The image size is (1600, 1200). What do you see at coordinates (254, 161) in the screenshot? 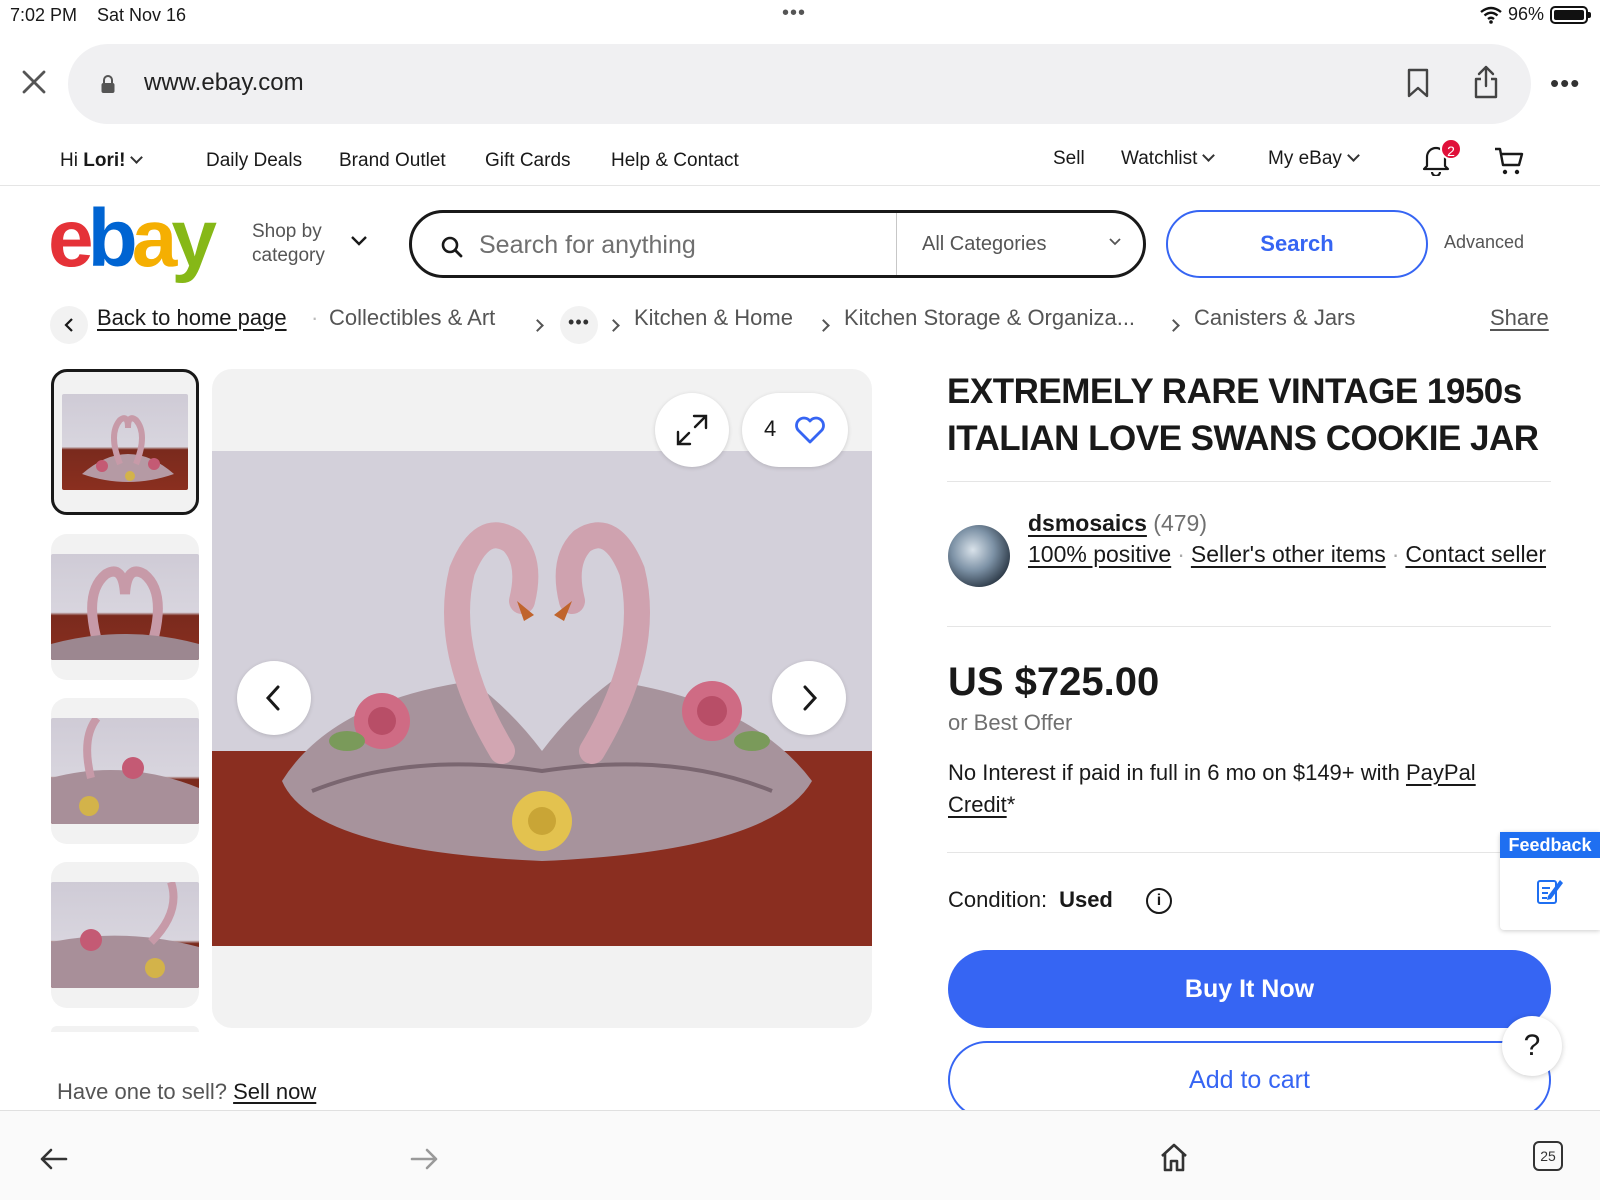
I see `nav-daily-deals: Daily Deals` at bounding box center [254, 161].